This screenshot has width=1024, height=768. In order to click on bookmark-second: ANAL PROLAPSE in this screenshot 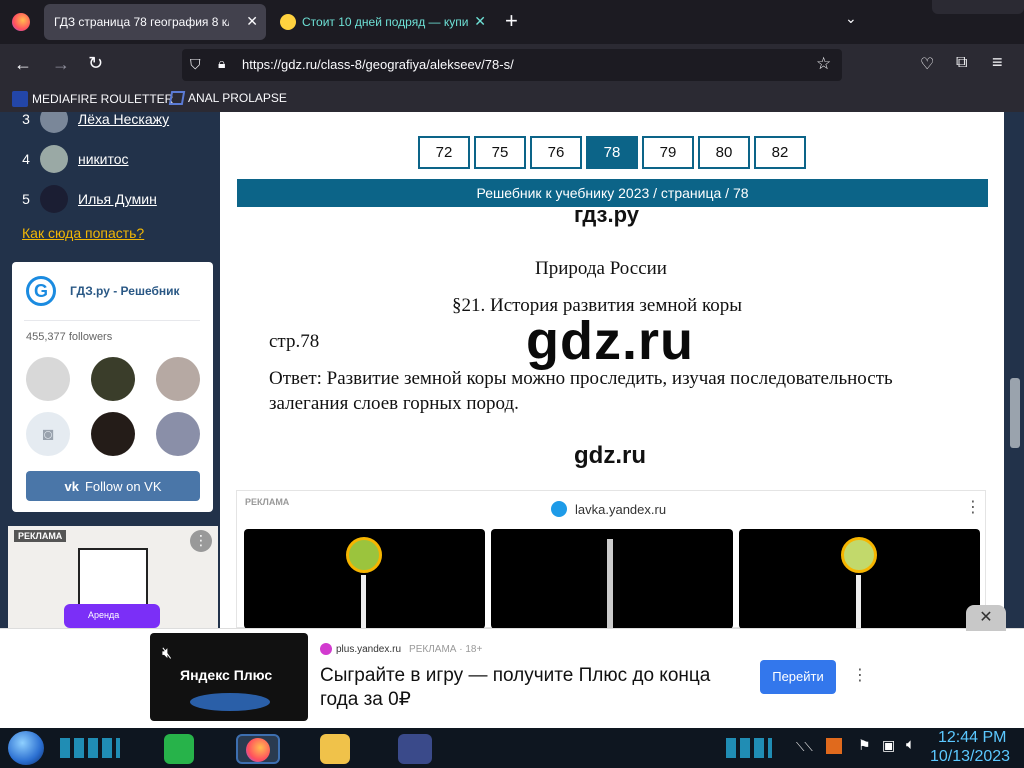, I will do `click(227, 98)`.